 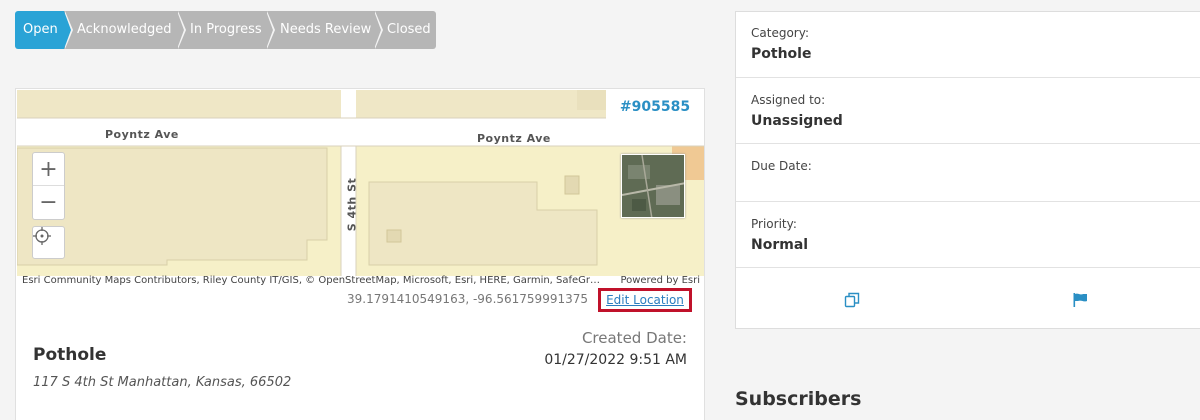 I want to click on minus-icon: −, so click(x=48, y=202).